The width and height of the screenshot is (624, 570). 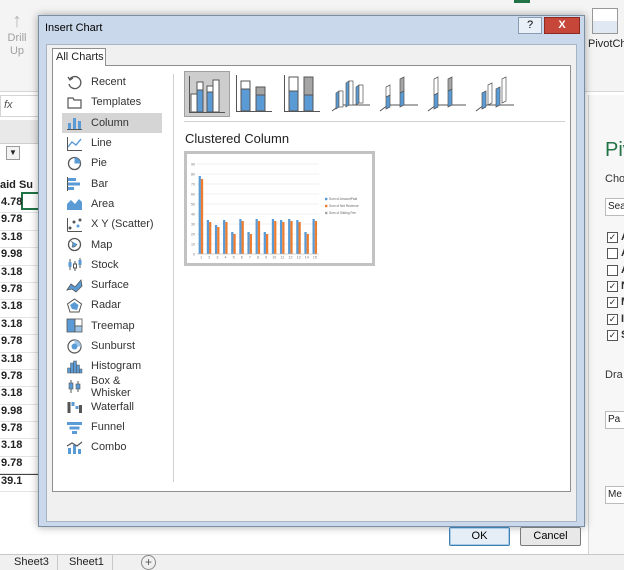 What do you see at coordinates (112, 387) in the screenshot?
I see `chart-type-box-whisker: Box & Whisker` at bounding box center [112, 387].